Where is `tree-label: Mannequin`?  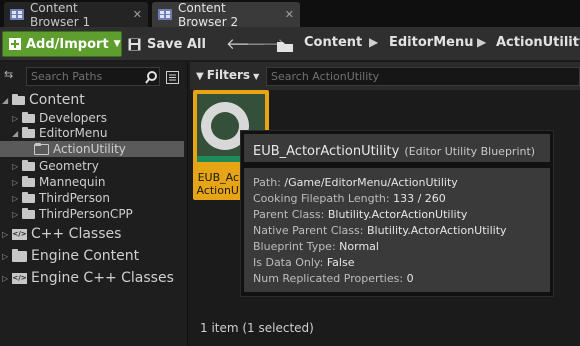 tree-label: Mannequin is located at coordinates (72, 182).